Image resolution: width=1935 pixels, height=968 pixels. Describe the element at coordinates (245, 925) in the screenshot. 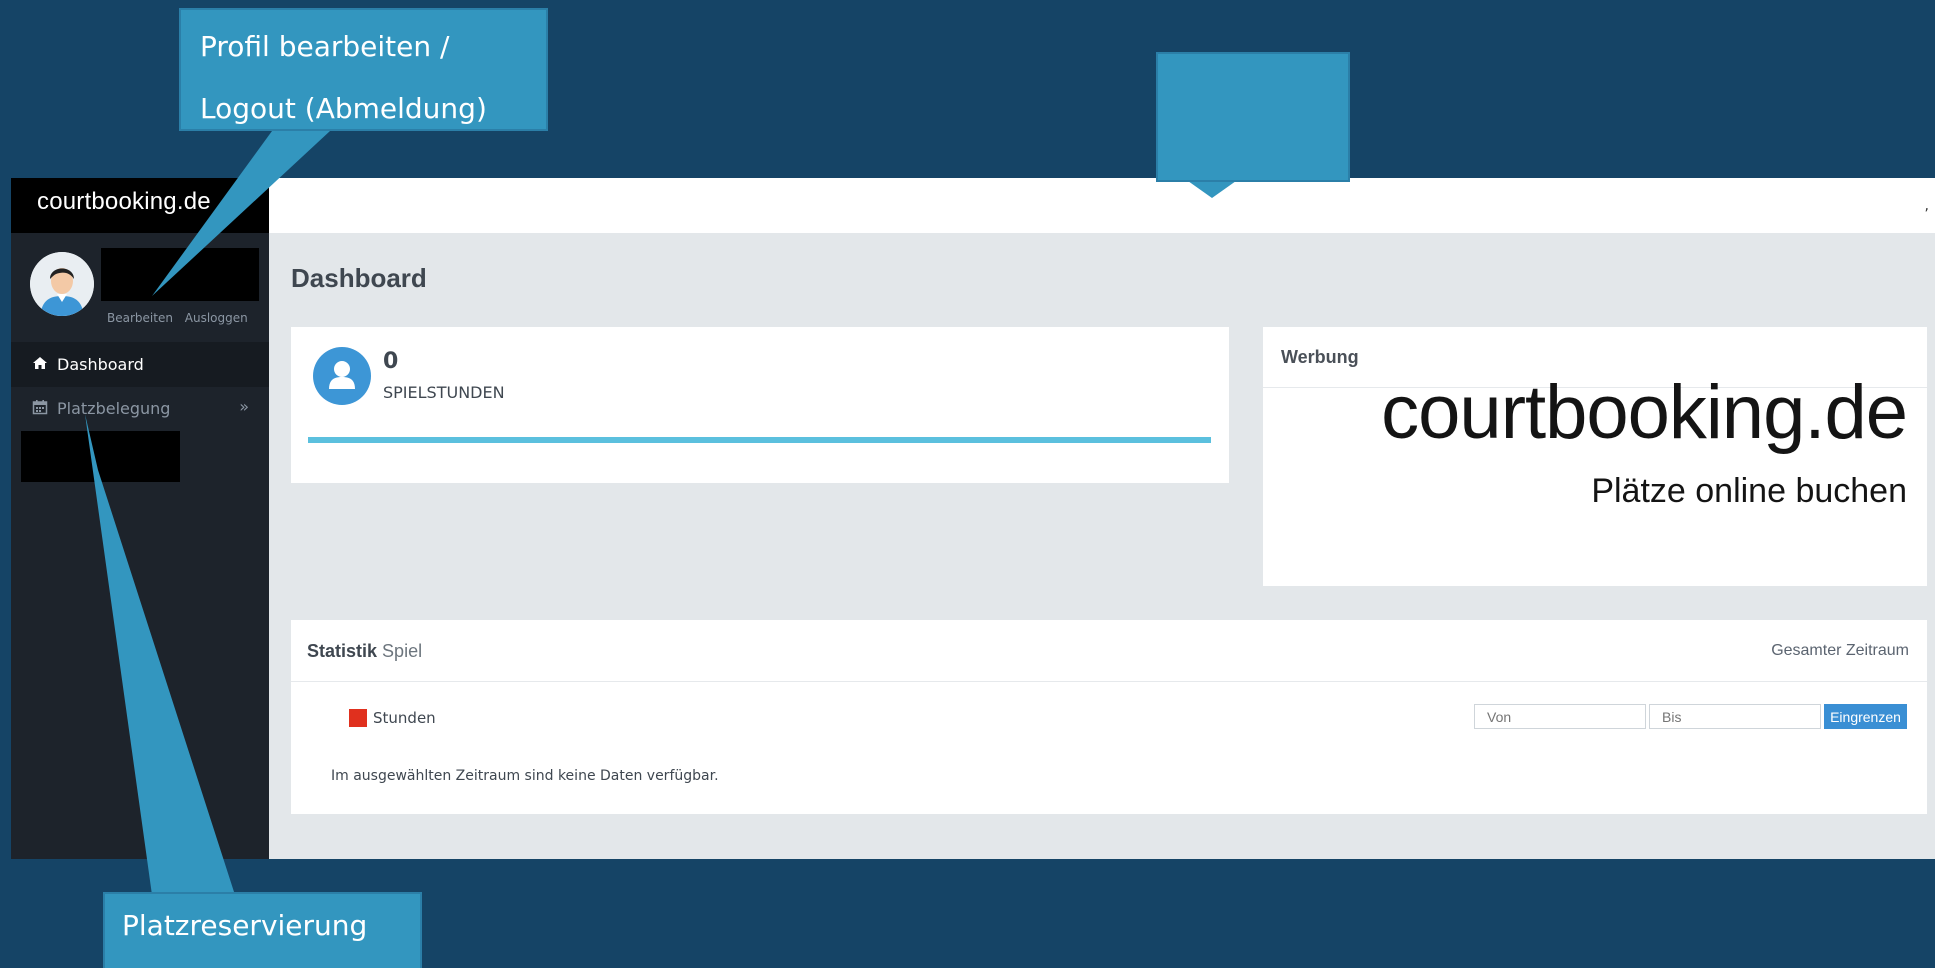

I see `callout-text: Platzreservierung` at that location.